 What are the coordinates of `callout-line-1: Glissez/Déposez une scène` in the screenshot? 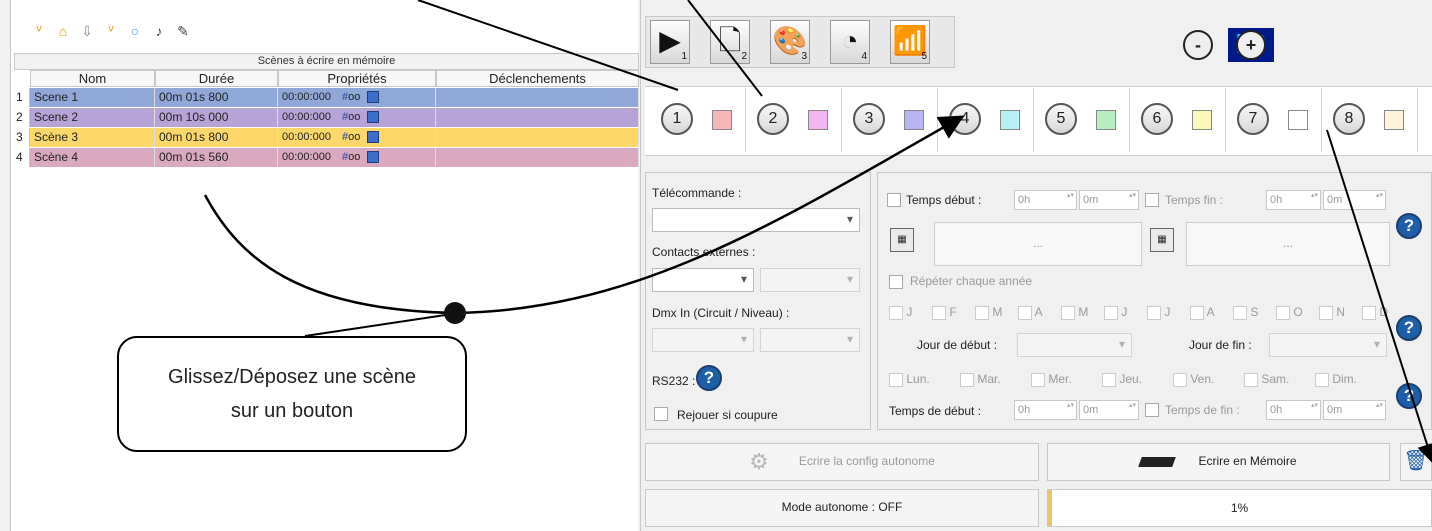 It's located at (292, 377).